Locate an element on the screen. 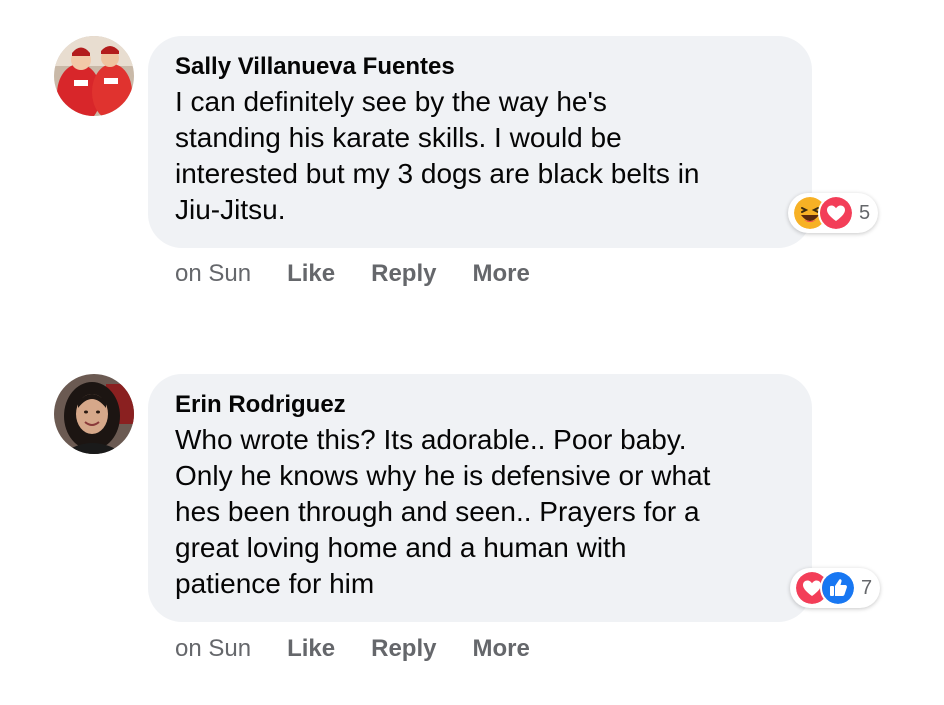  reaction-count: 5 is located at coordinates (865, 212).